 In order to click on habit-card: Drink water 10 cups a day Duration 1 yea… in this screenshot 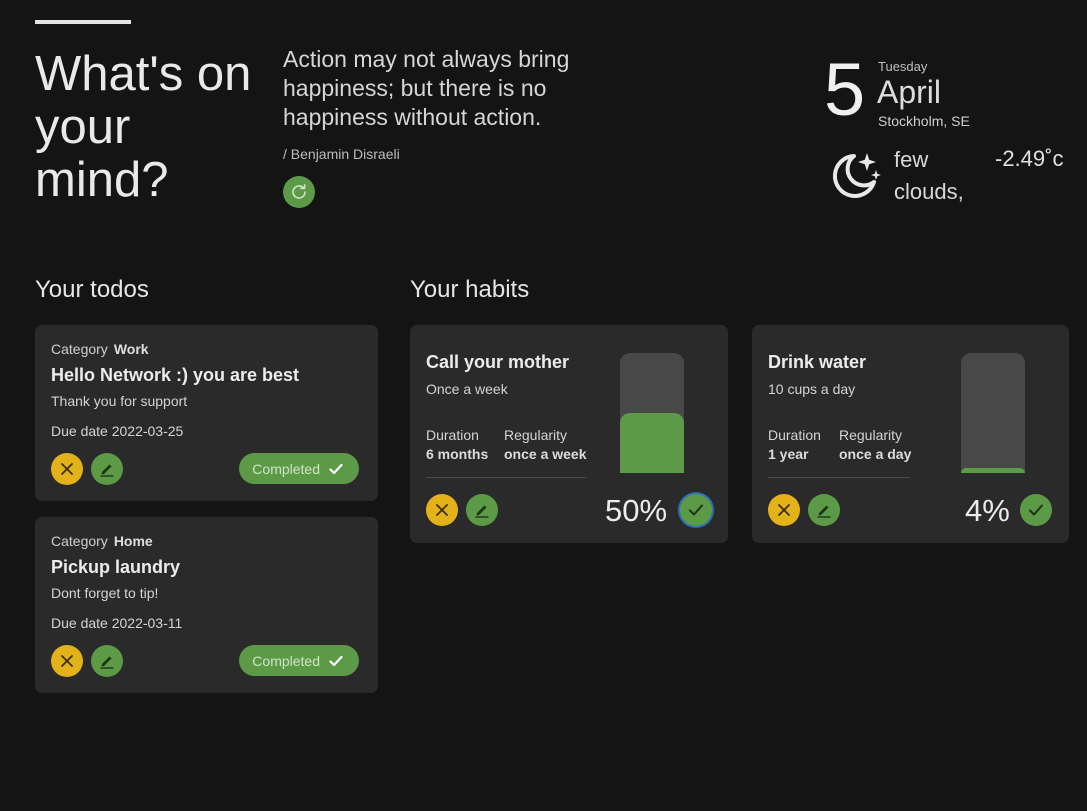, I will do `click(910, 434)`.